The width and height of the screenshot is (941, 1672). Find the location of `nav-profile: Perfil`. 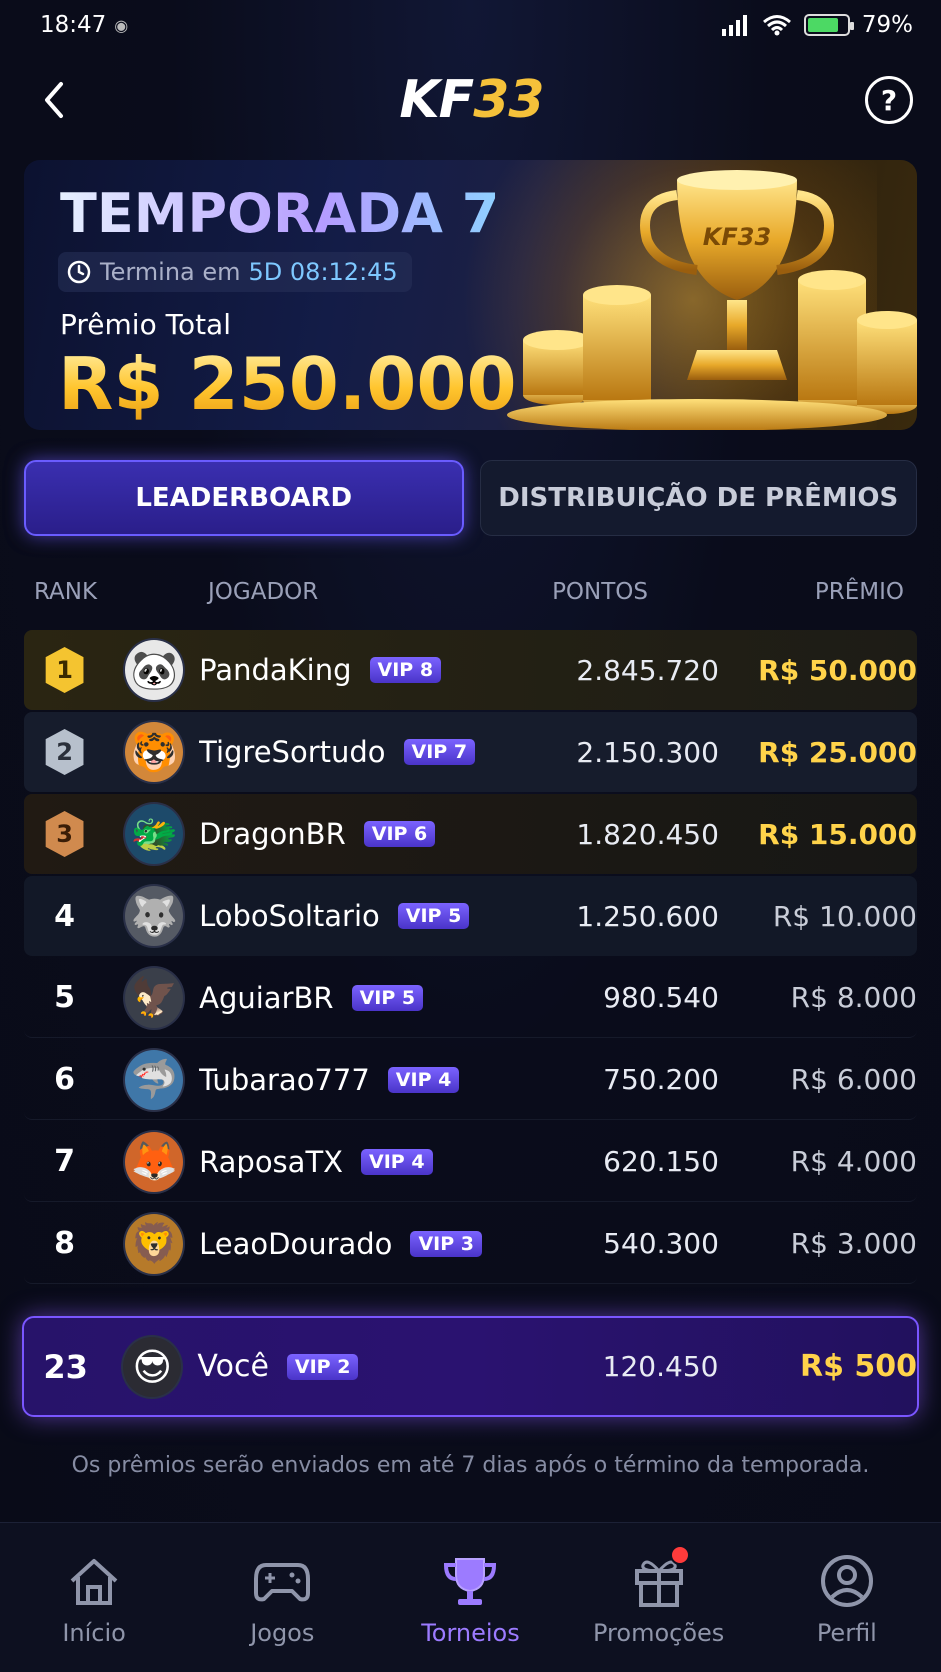

nav-profile: Perfil is located at coordinates (847, 1599).